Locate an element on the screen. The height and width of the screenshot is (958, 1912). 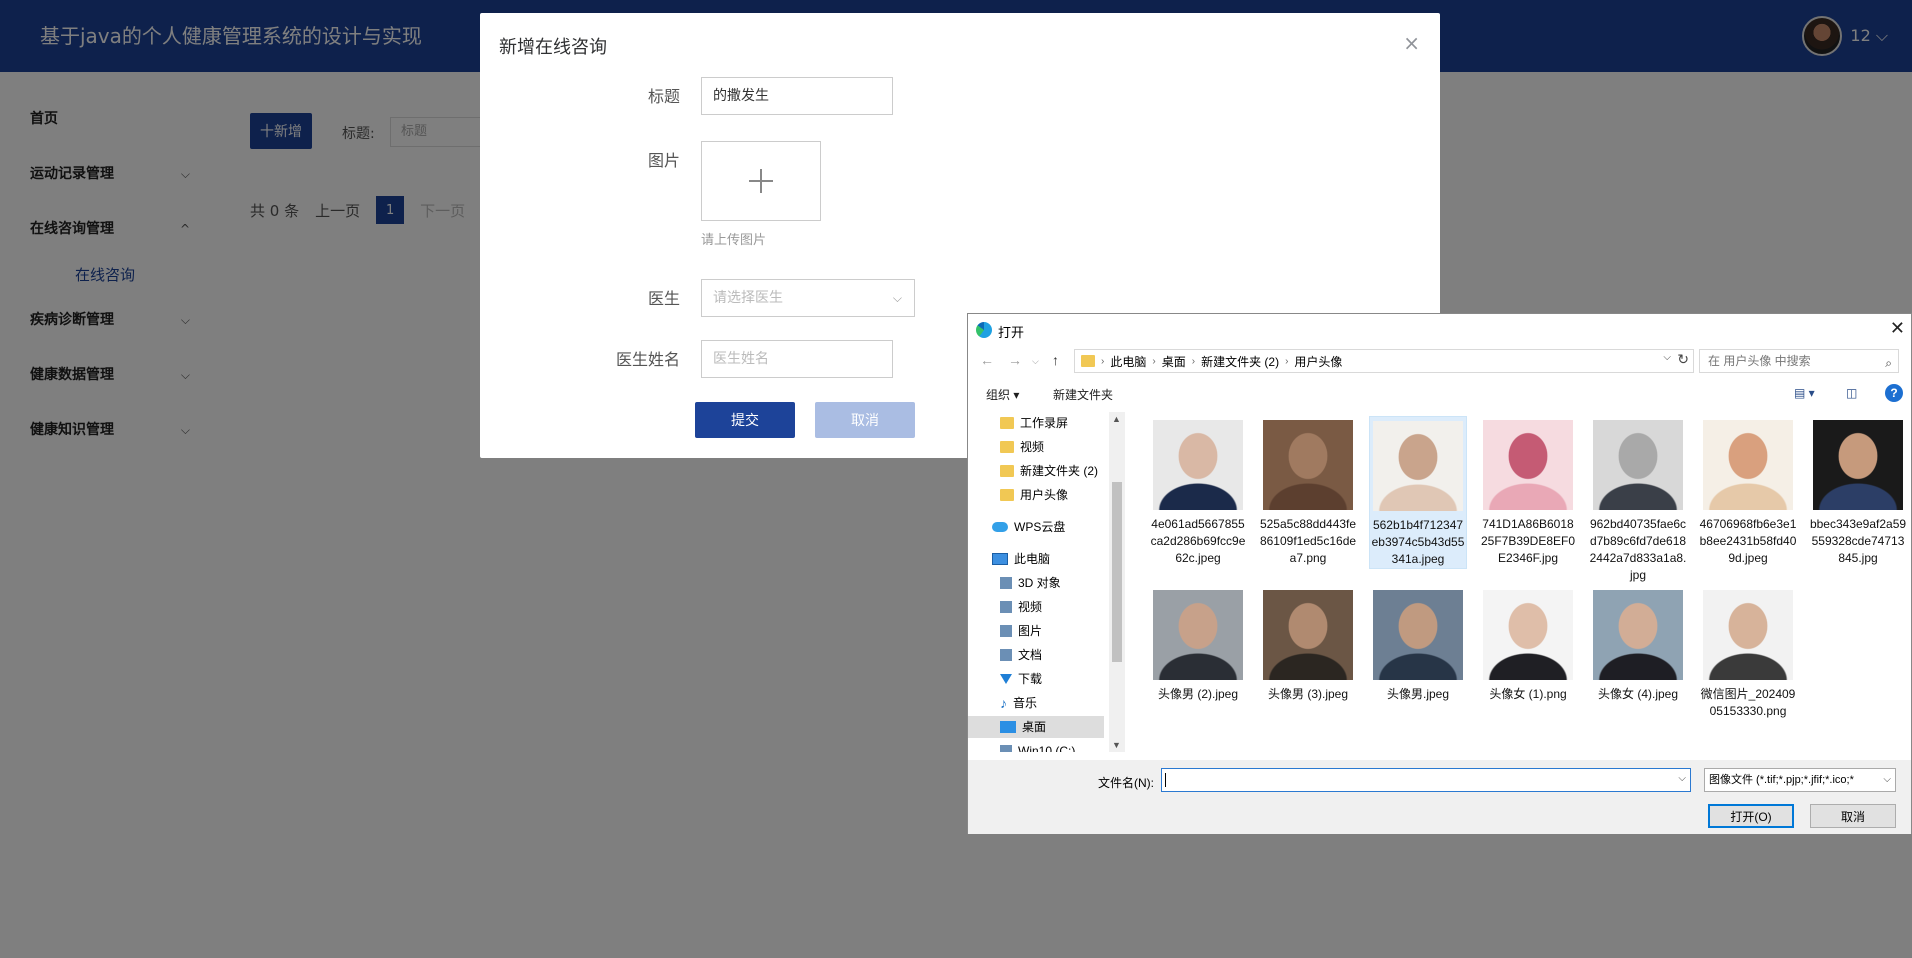
view-mode-icon: ▤ ▾ is located at coordinates (1804, 393).